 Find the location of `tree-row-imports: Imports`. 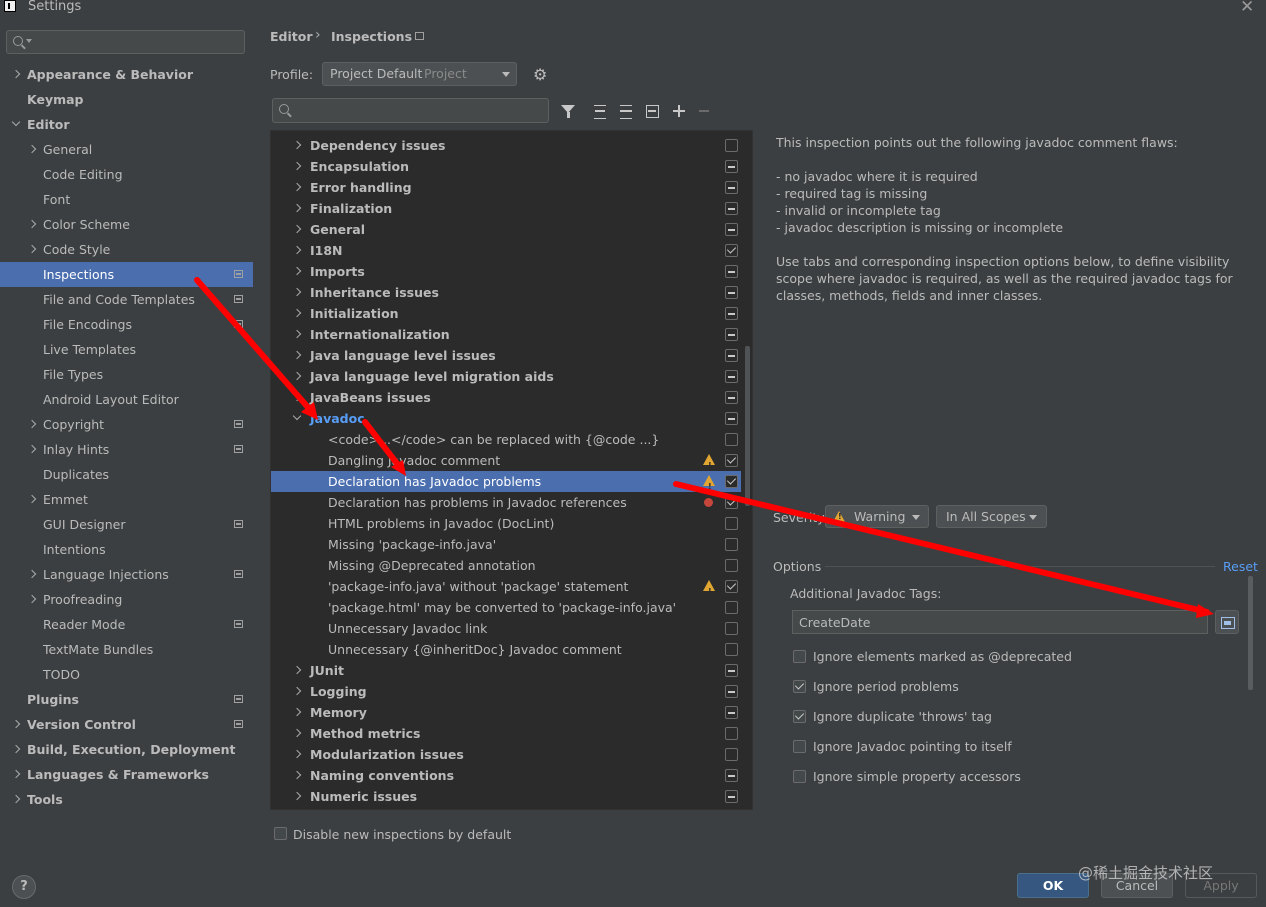

tree-row-imports: Imports is located at coordinates (506, 271).